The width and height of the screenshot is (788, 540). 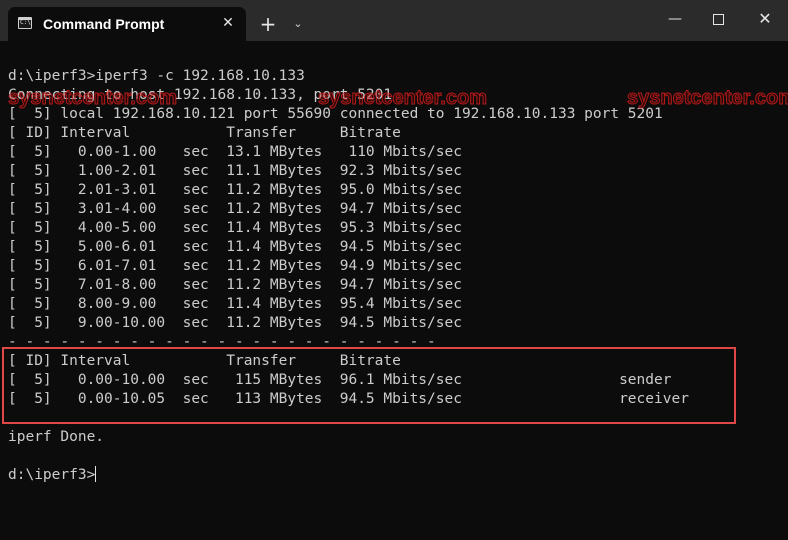 I want to click on summary-highlight-box, so click(x=369, y=385).